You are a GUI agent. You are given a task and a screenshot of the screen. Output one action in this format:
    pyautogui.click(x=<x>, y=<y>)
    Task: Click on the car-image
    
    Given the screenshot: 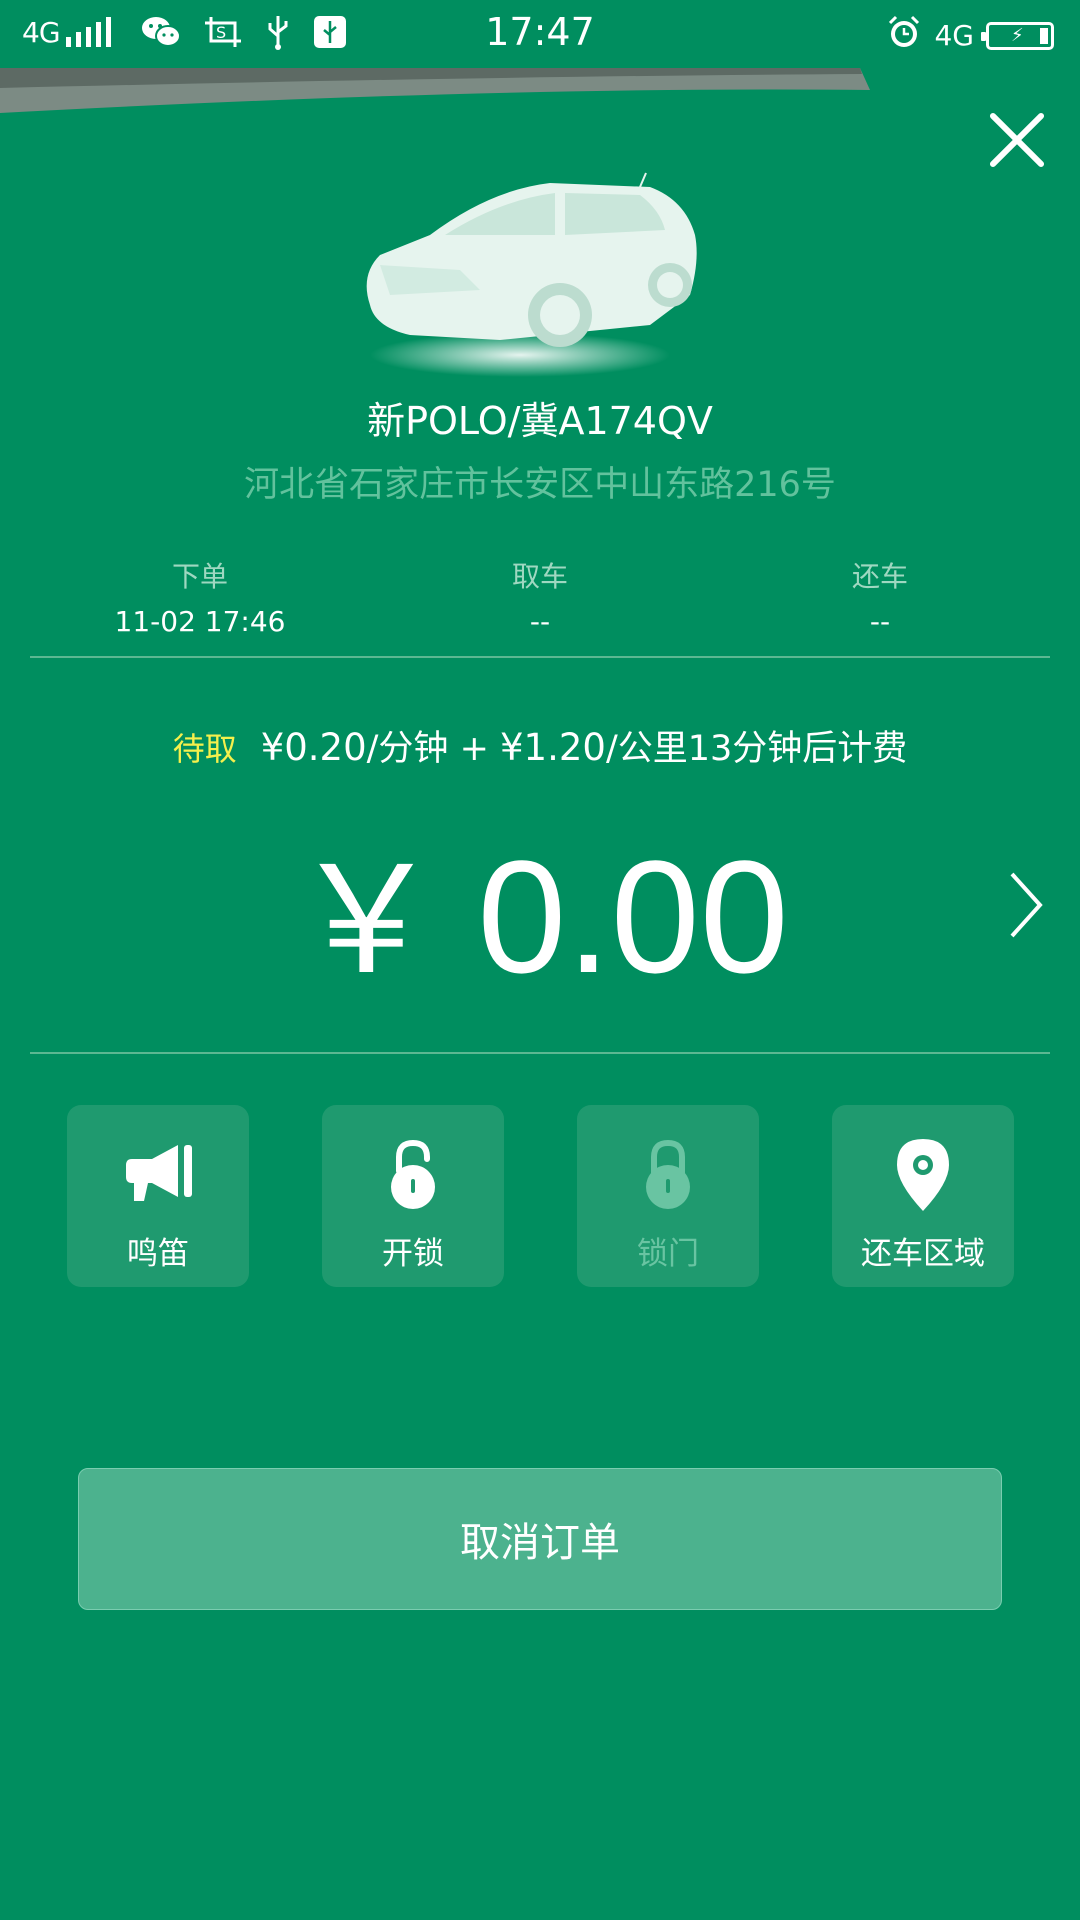 What is the action you would take?
    pyautogui.click(x=531, y=274)
    